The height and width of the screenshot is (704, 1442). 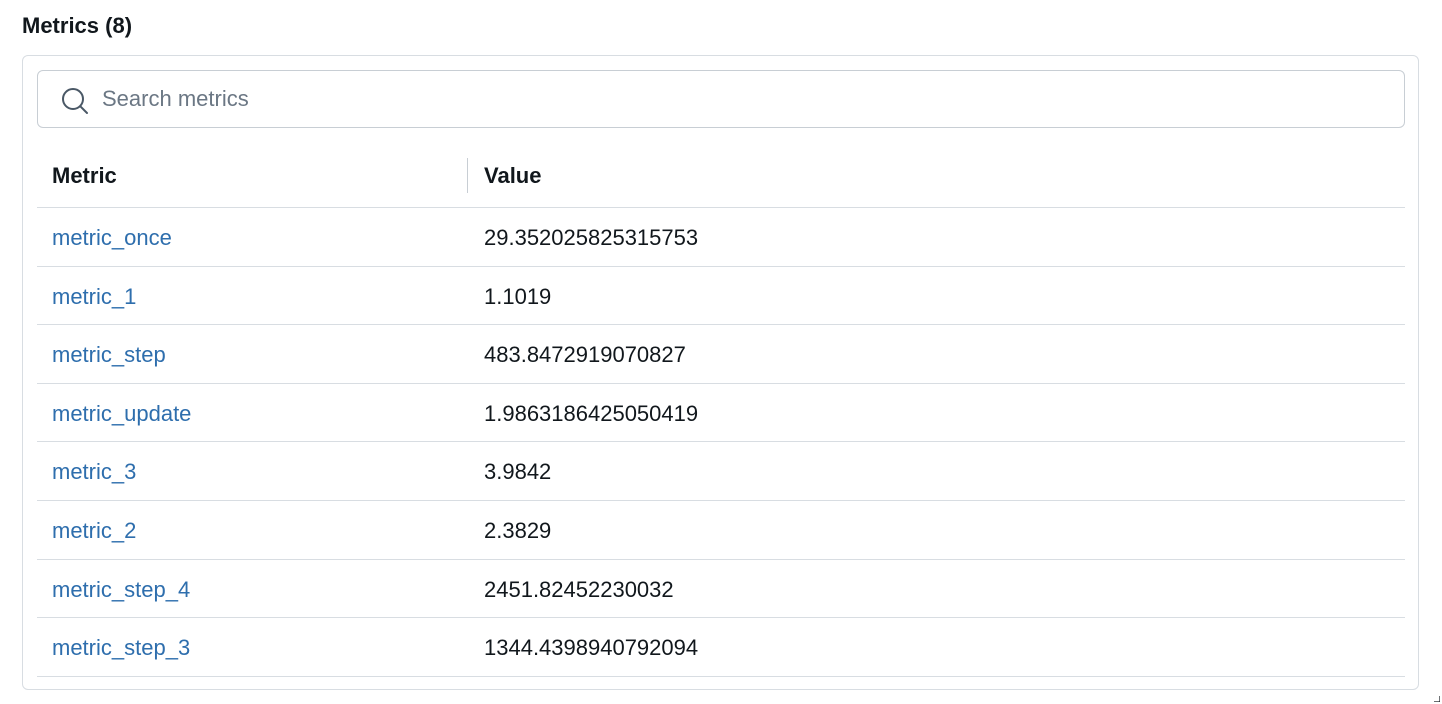 I want to click on column-resize-handle, so click(x=467, y=175).